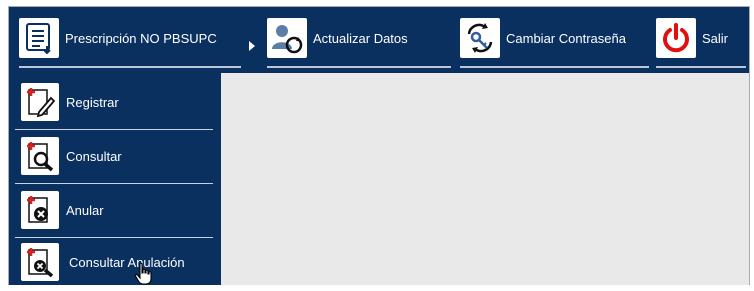 The image size is (754, 291). What do you see at coordinates (715, 38) in the screenshot?
I see `menu-salir-label: Salir` at bounding box center [715, 38].